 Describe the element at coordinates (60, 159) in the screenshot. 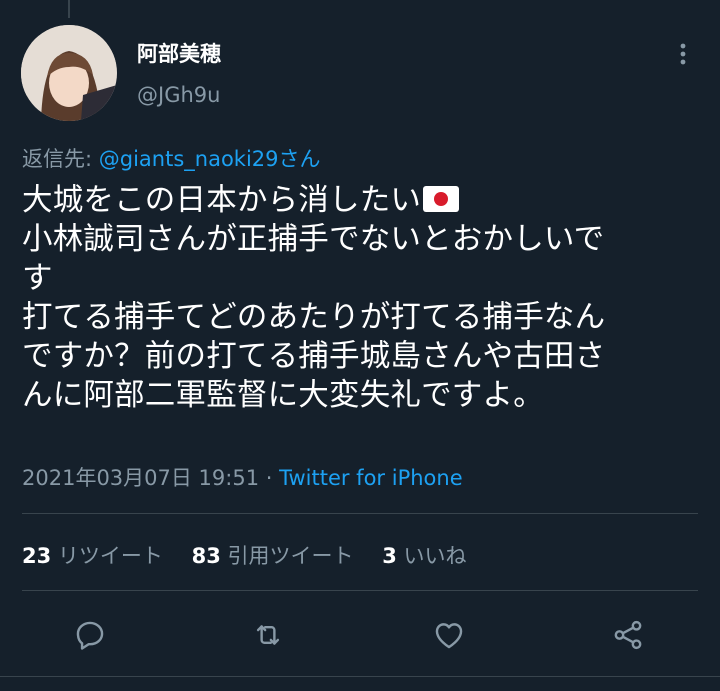

I see `reply-prefix: 返信先:` at that location.